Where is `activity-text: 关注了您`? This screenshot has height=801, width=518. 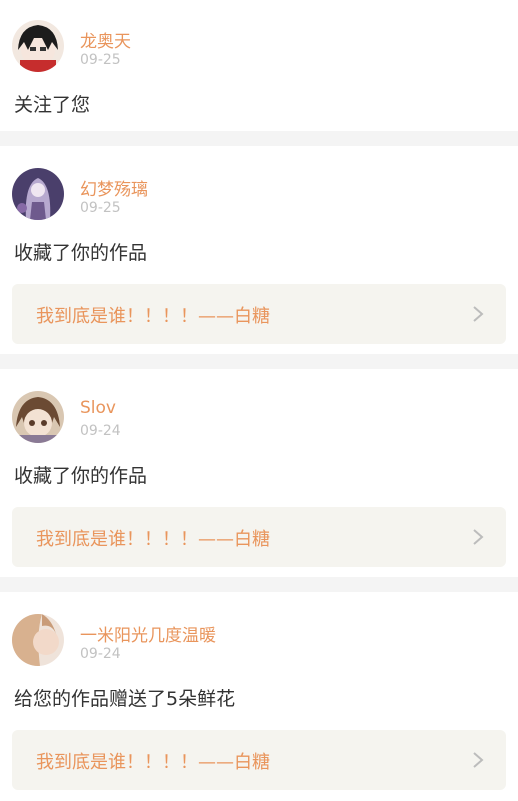 activity-text: 关注了您 is located at coordinates (52, 105).